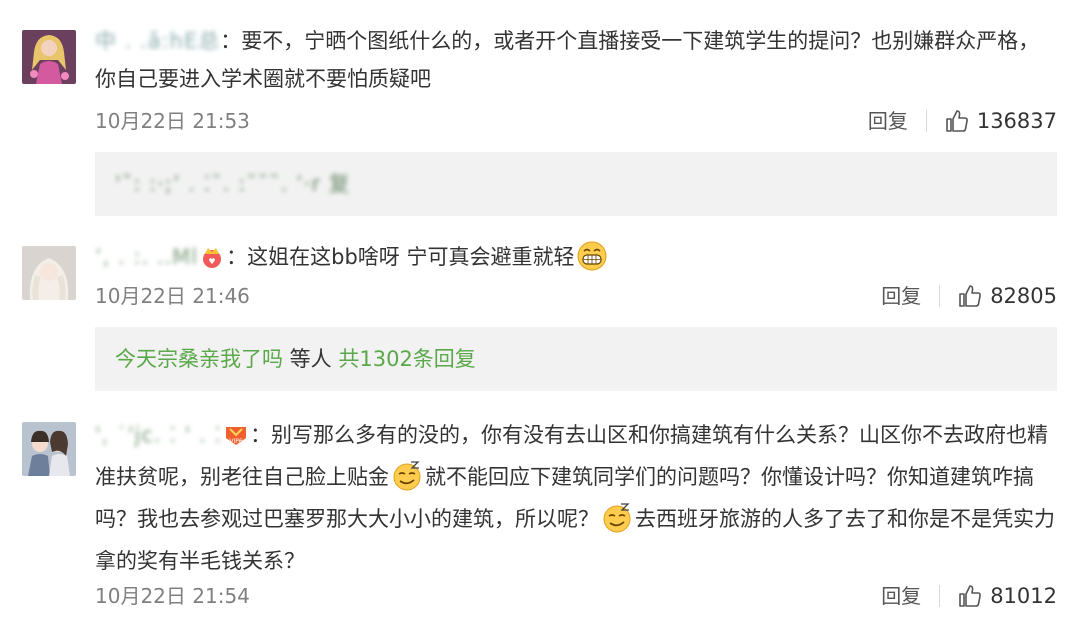 The width and height of the screenshot is (1080, 627). Describe the element at coordinates (172, 596) in the screenshot. I see `timestamp: 10月22日 21:54` at that location.